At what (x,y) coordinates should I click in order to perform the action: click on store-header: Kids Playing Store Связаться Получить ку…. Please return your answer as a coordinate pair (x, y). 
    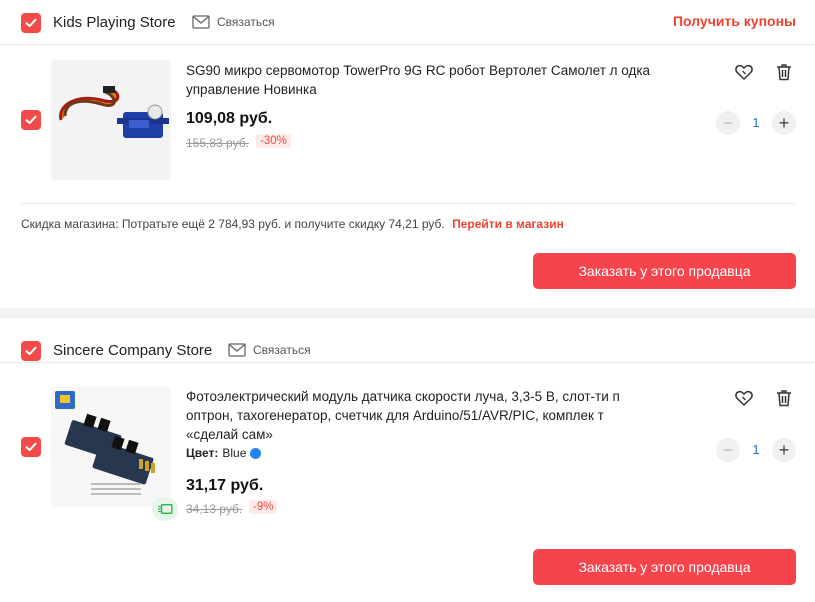
    Looking at the image, I should click on (407, 22).